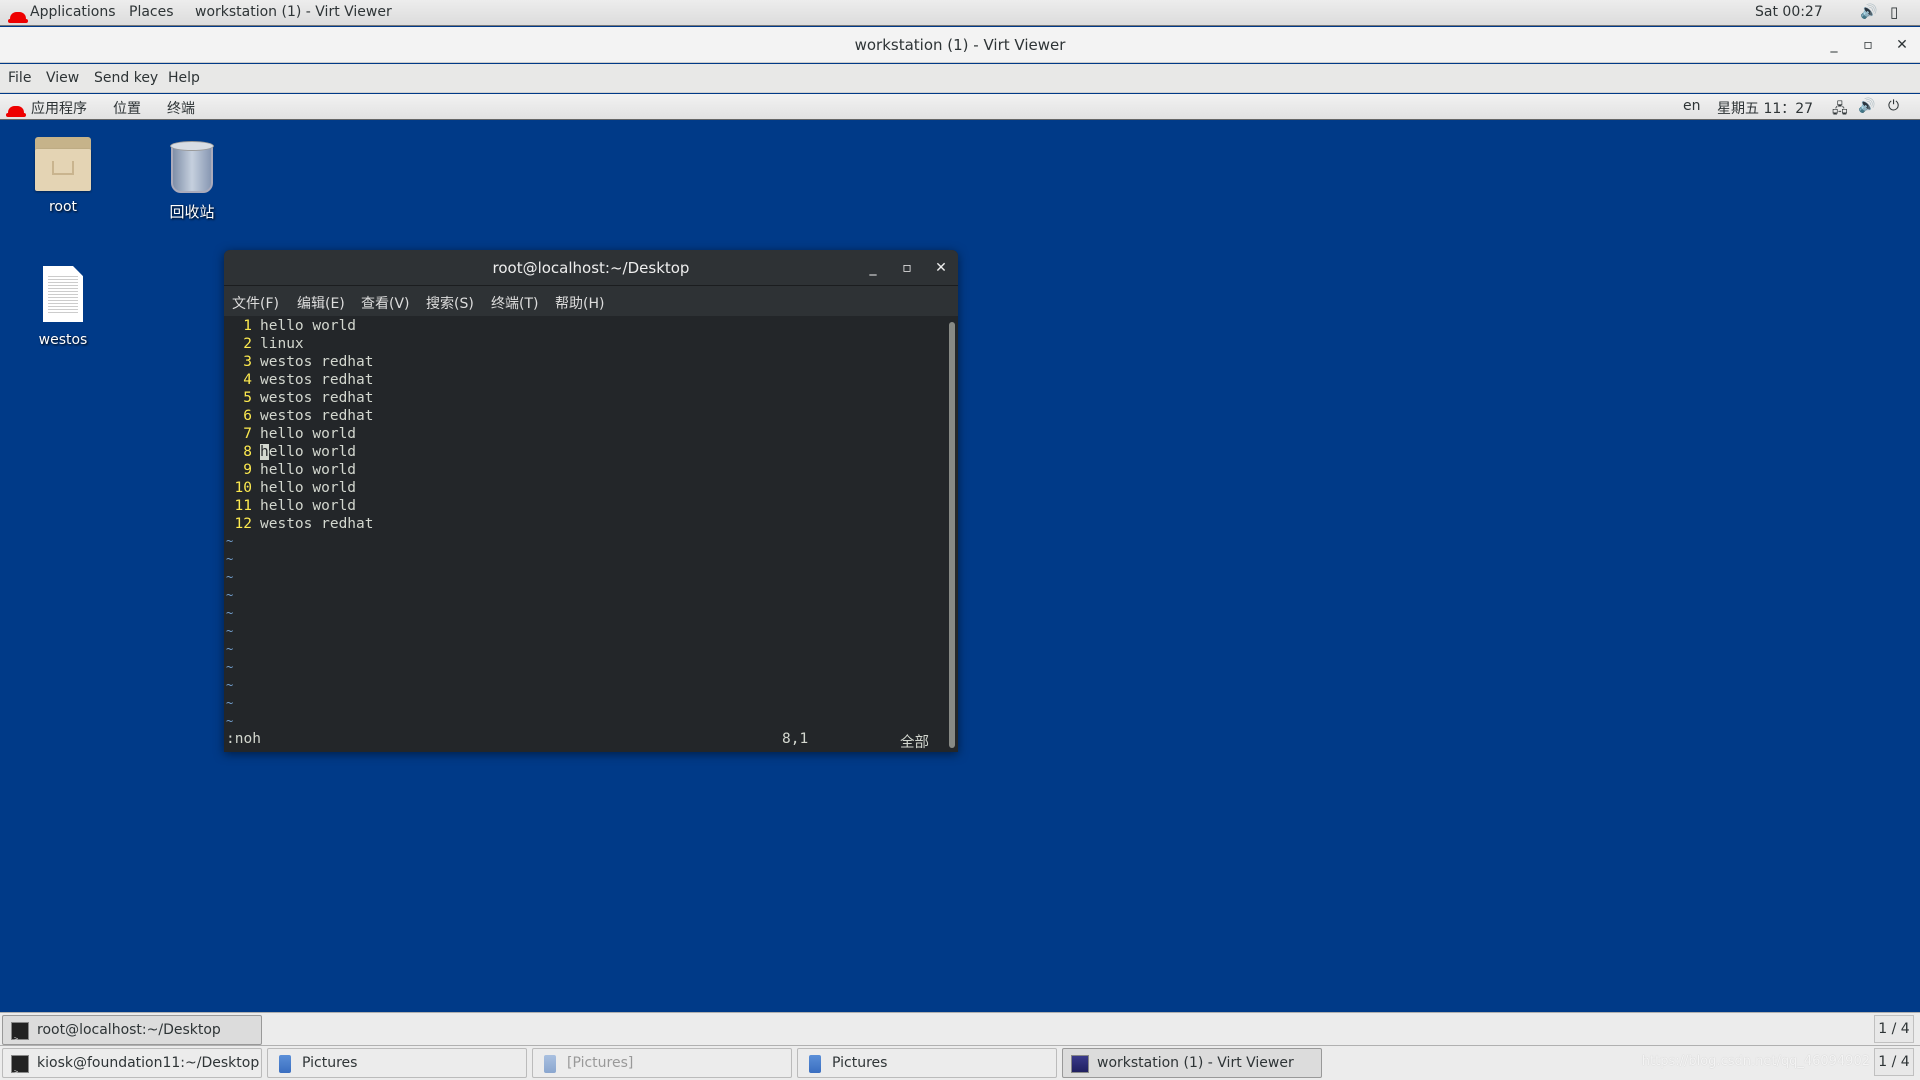 Image resolution: width=1920 pixels, height=1080 pixels. What do you see at coordinates (59, 108) in the screenshot?
I see `guest-applications-menu: 应用程序` at bounding box center [59, 108].